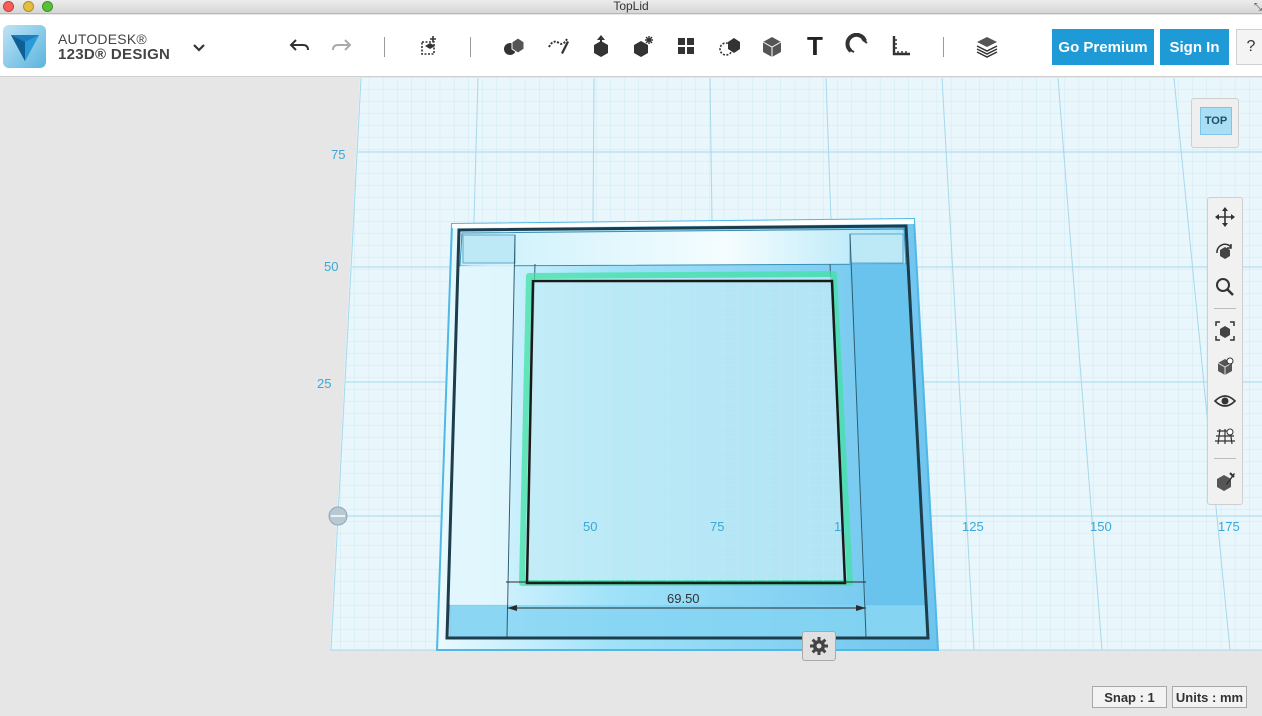 The height and width of the screenshot is (716, 1262). Describe the element at coordinates (558, 46) in the screenshot. I see `construct-icon` at that location.